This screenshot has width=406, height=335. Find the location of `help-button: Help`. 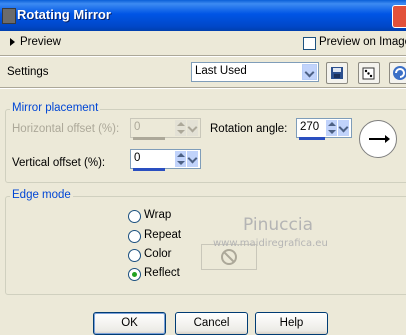

help-button: Help is located at coordinates (291, 323).